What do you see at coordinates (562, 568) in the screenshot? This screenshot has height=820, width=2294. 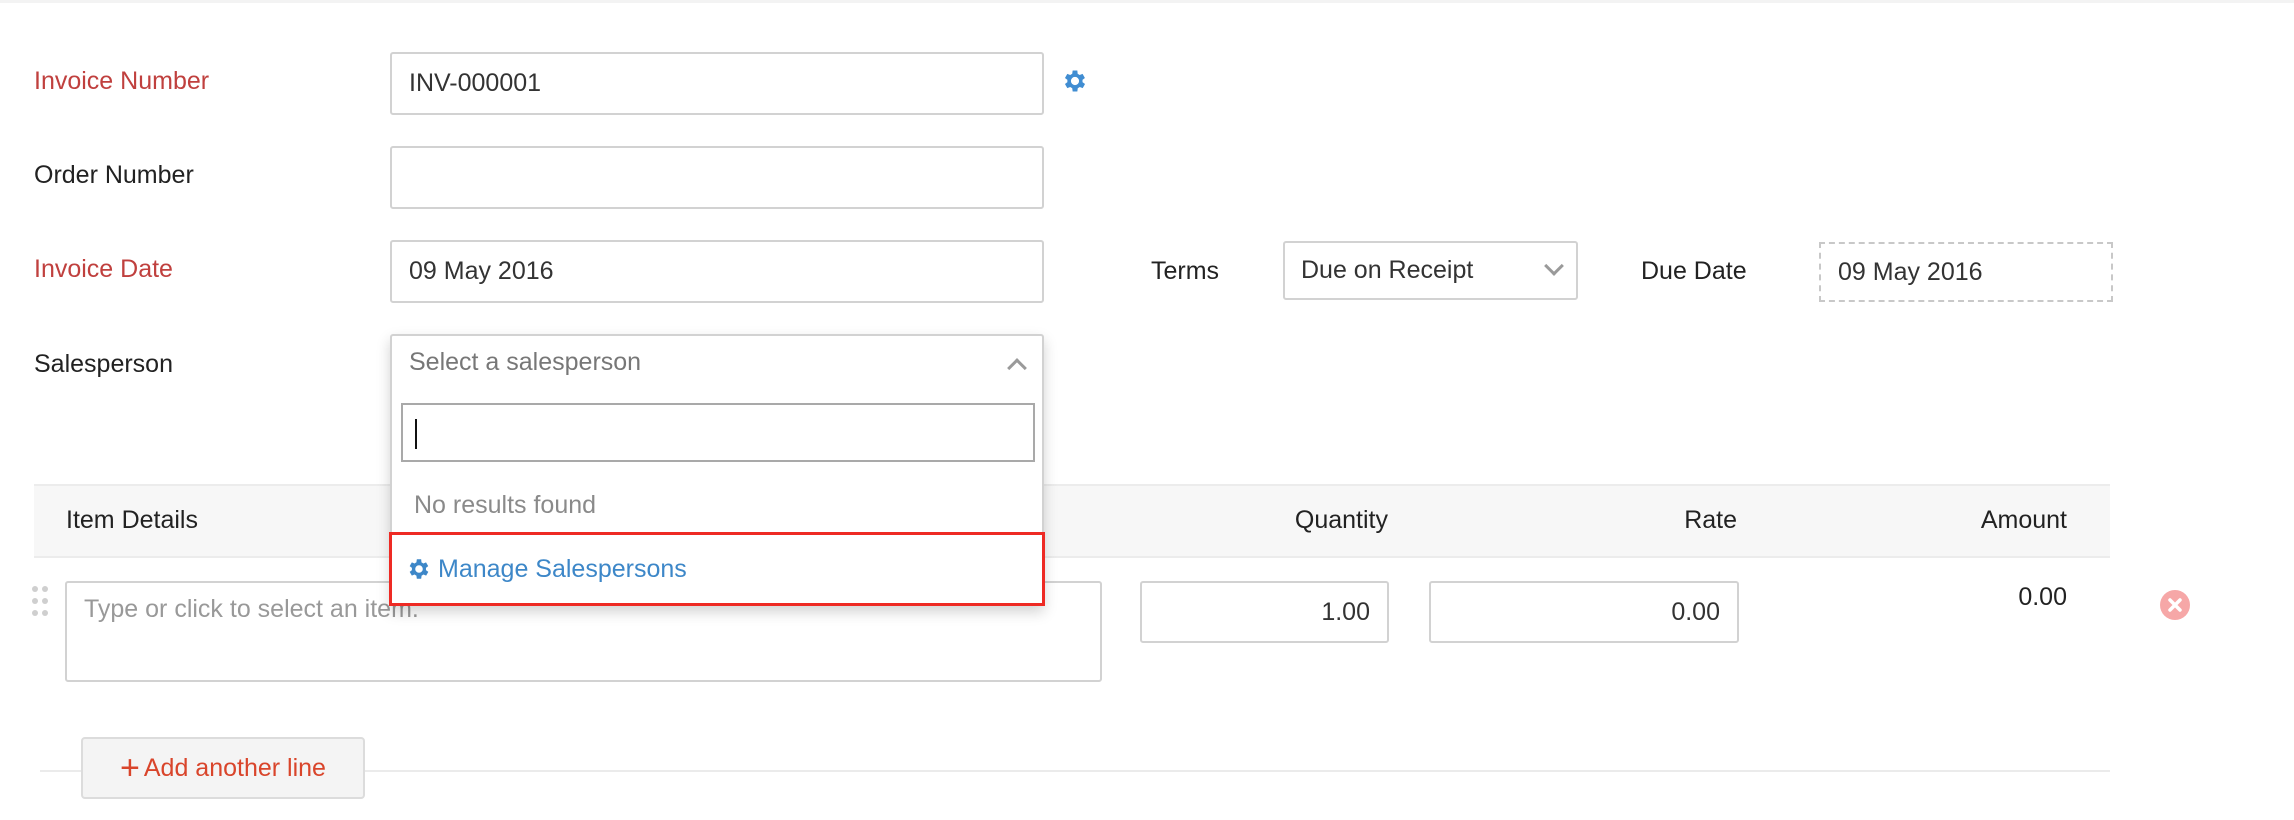 I see `manage-salespersons-label: Manage Salespersons` at bounding box center [562, 568].